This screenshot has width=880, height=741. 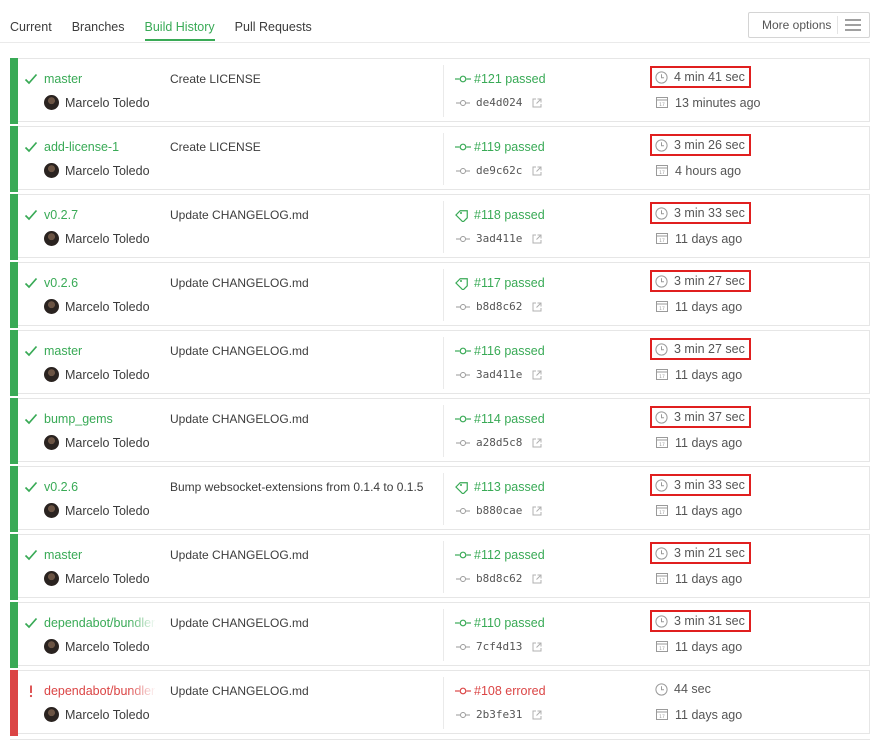 I want to click on author-name: Marcelo Toledo, so click(x=107, y=307).